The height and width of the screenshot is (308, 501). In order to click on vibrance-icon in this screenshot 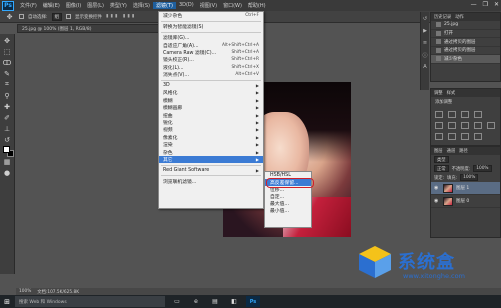, I will do `click(439, 125)`.